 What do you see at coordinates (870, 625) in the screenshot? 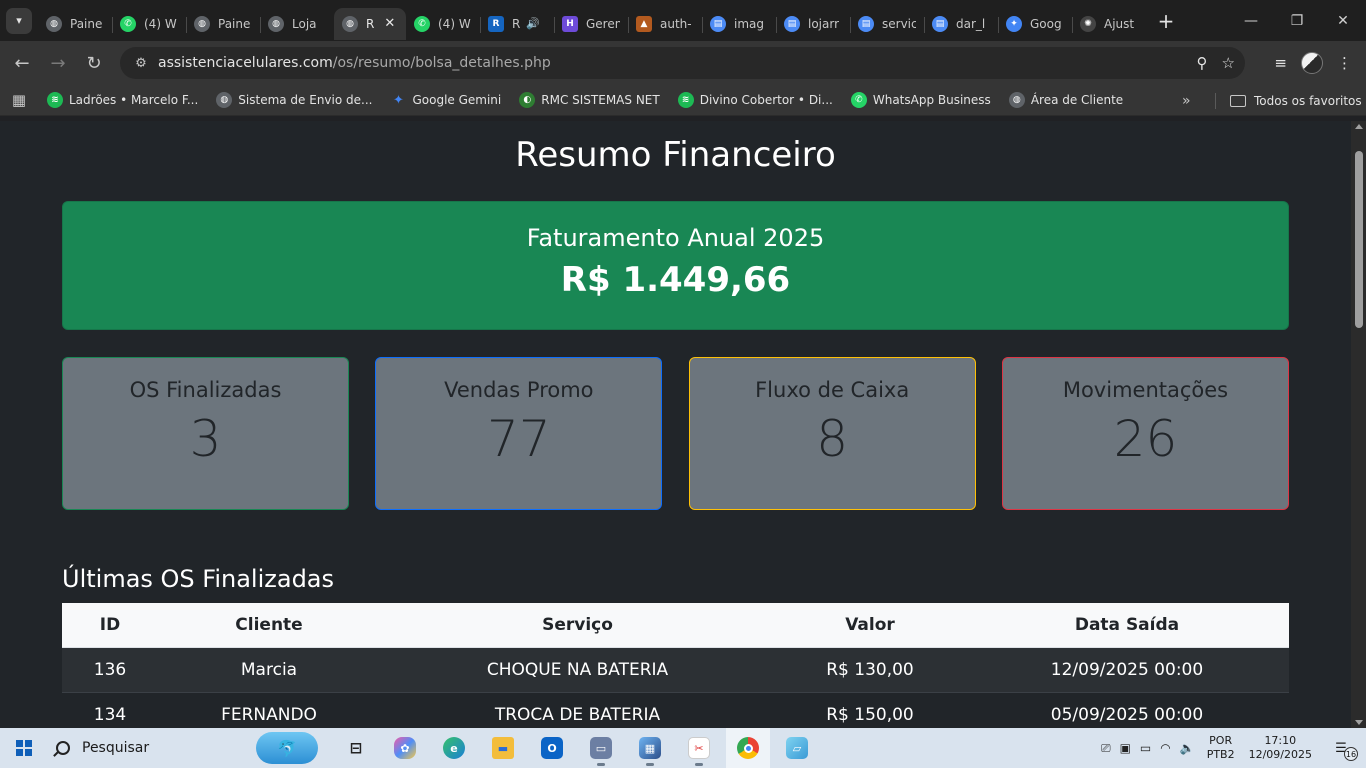
I see `column-header-valor: Valor` at bounding box center [870, 625].